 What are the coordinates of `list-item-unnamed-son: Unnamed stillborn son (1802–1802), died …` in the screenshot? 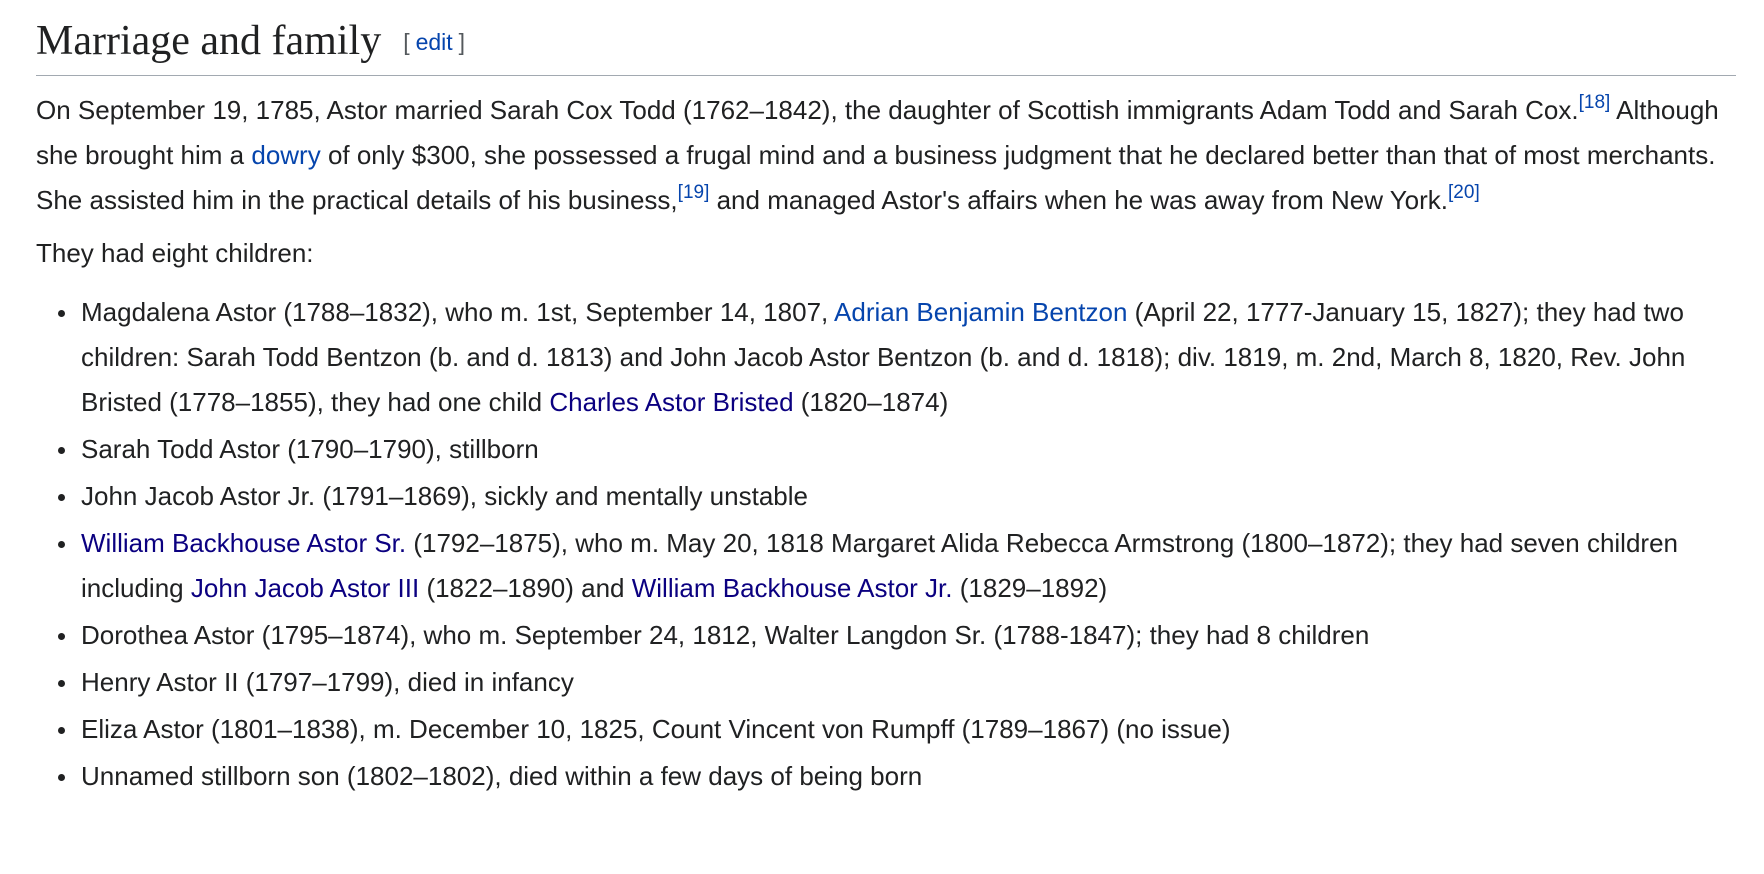 It's located at (897, 776).